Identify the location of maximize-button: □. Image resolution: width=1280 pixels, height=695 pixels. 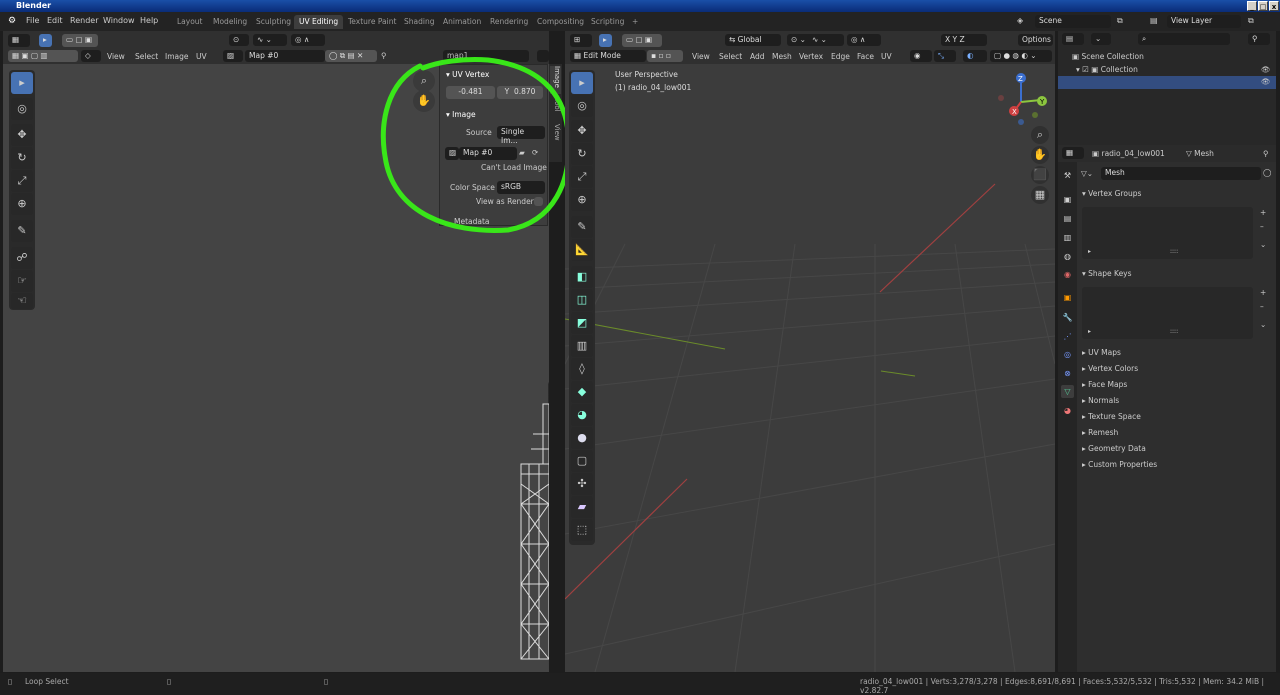
(1263, 6).